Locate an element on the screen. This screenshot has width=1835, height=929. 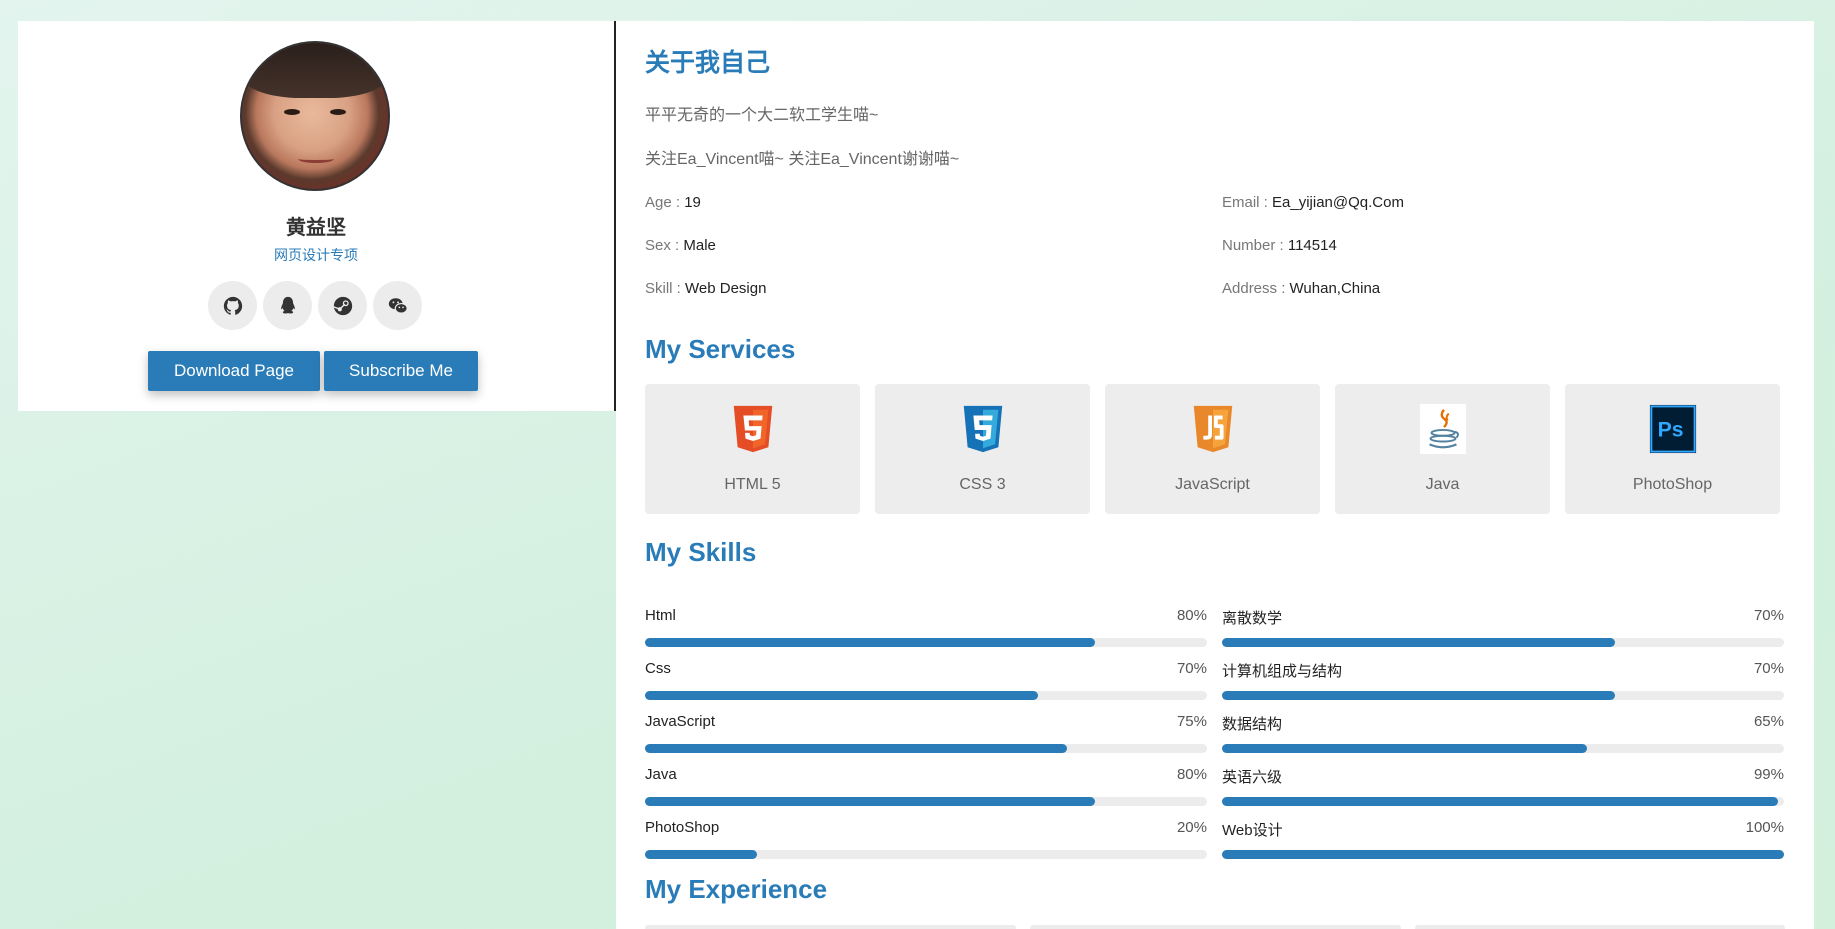
css3-icon is located at coordinates (983, 429).